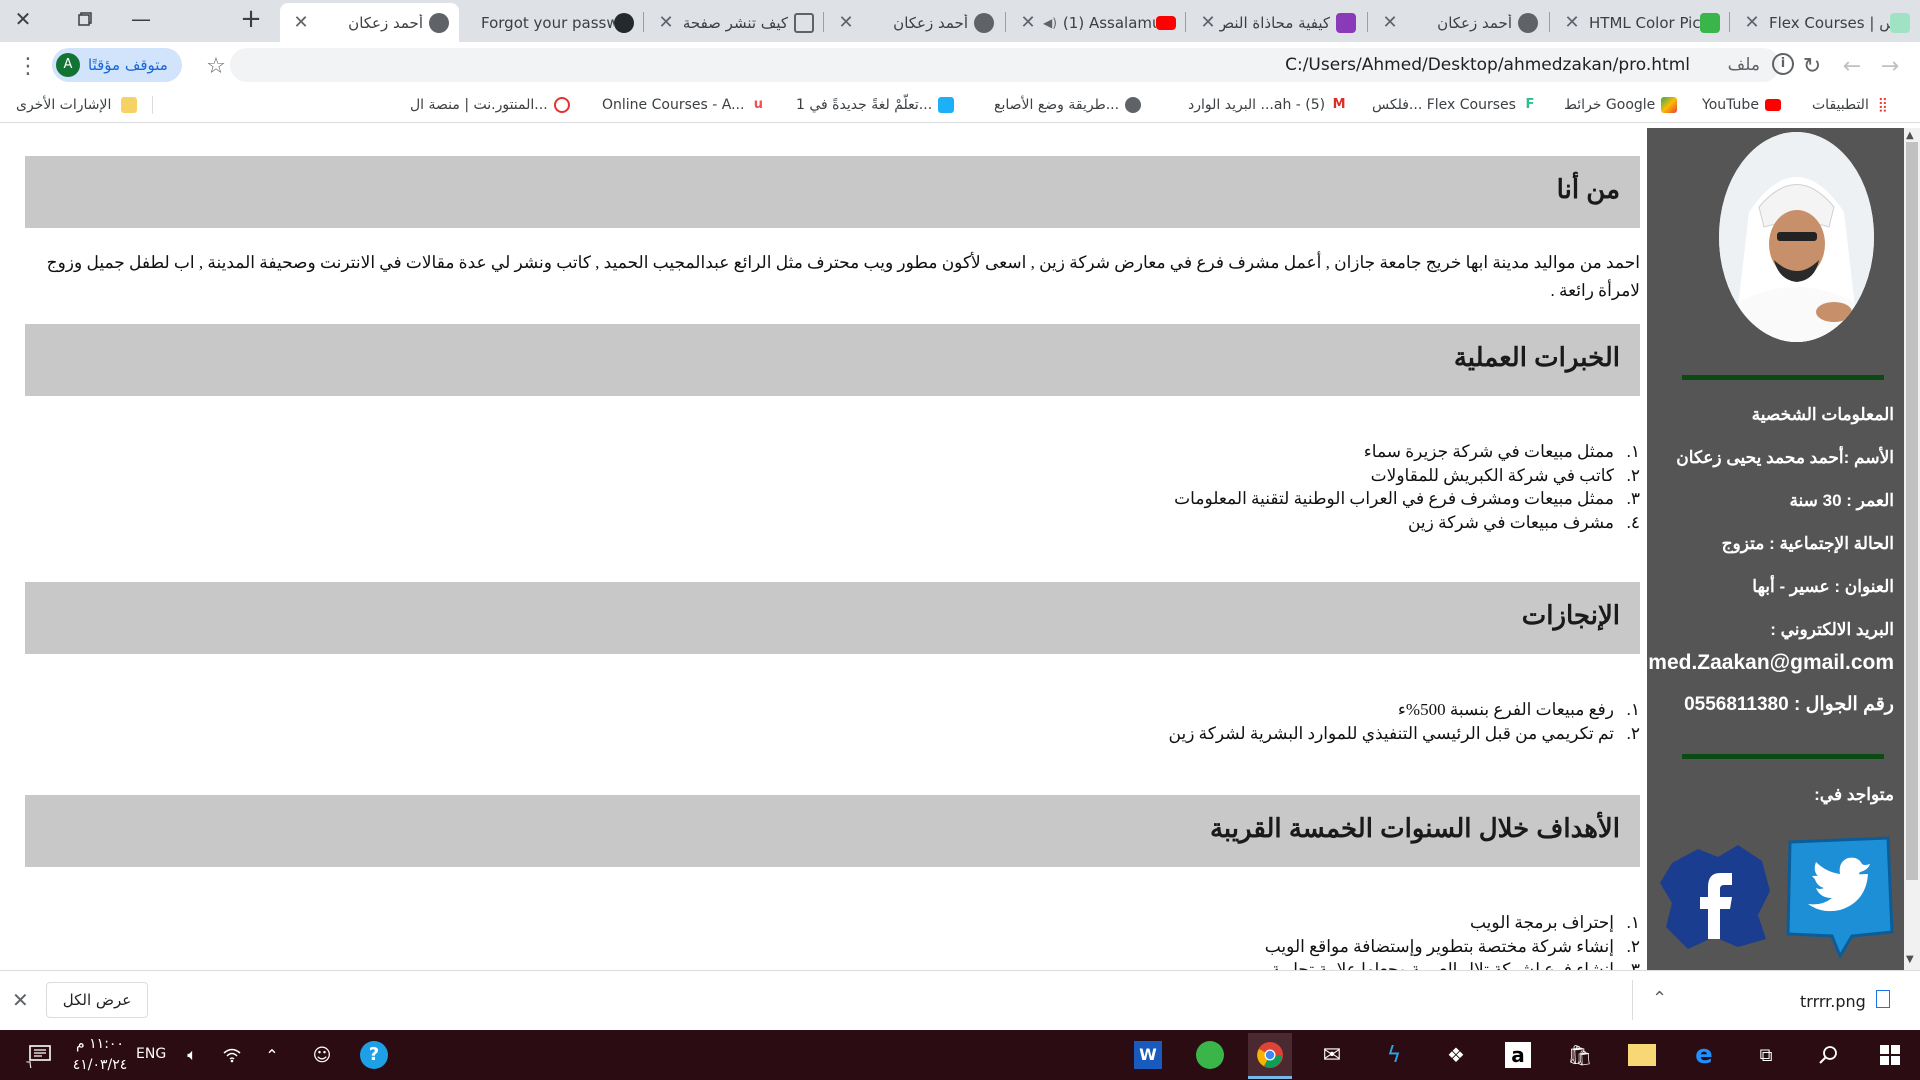 The width and height of the screenshot is (1920, 1080). What do you see at coordinates (1166, 22) in the screenshot?
I see `youtube-icon` at bounding box center [1166, 22].